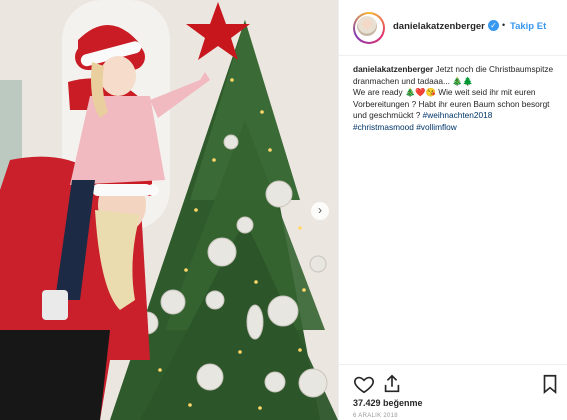  I want to click on heart-icon, so click(364, 384).